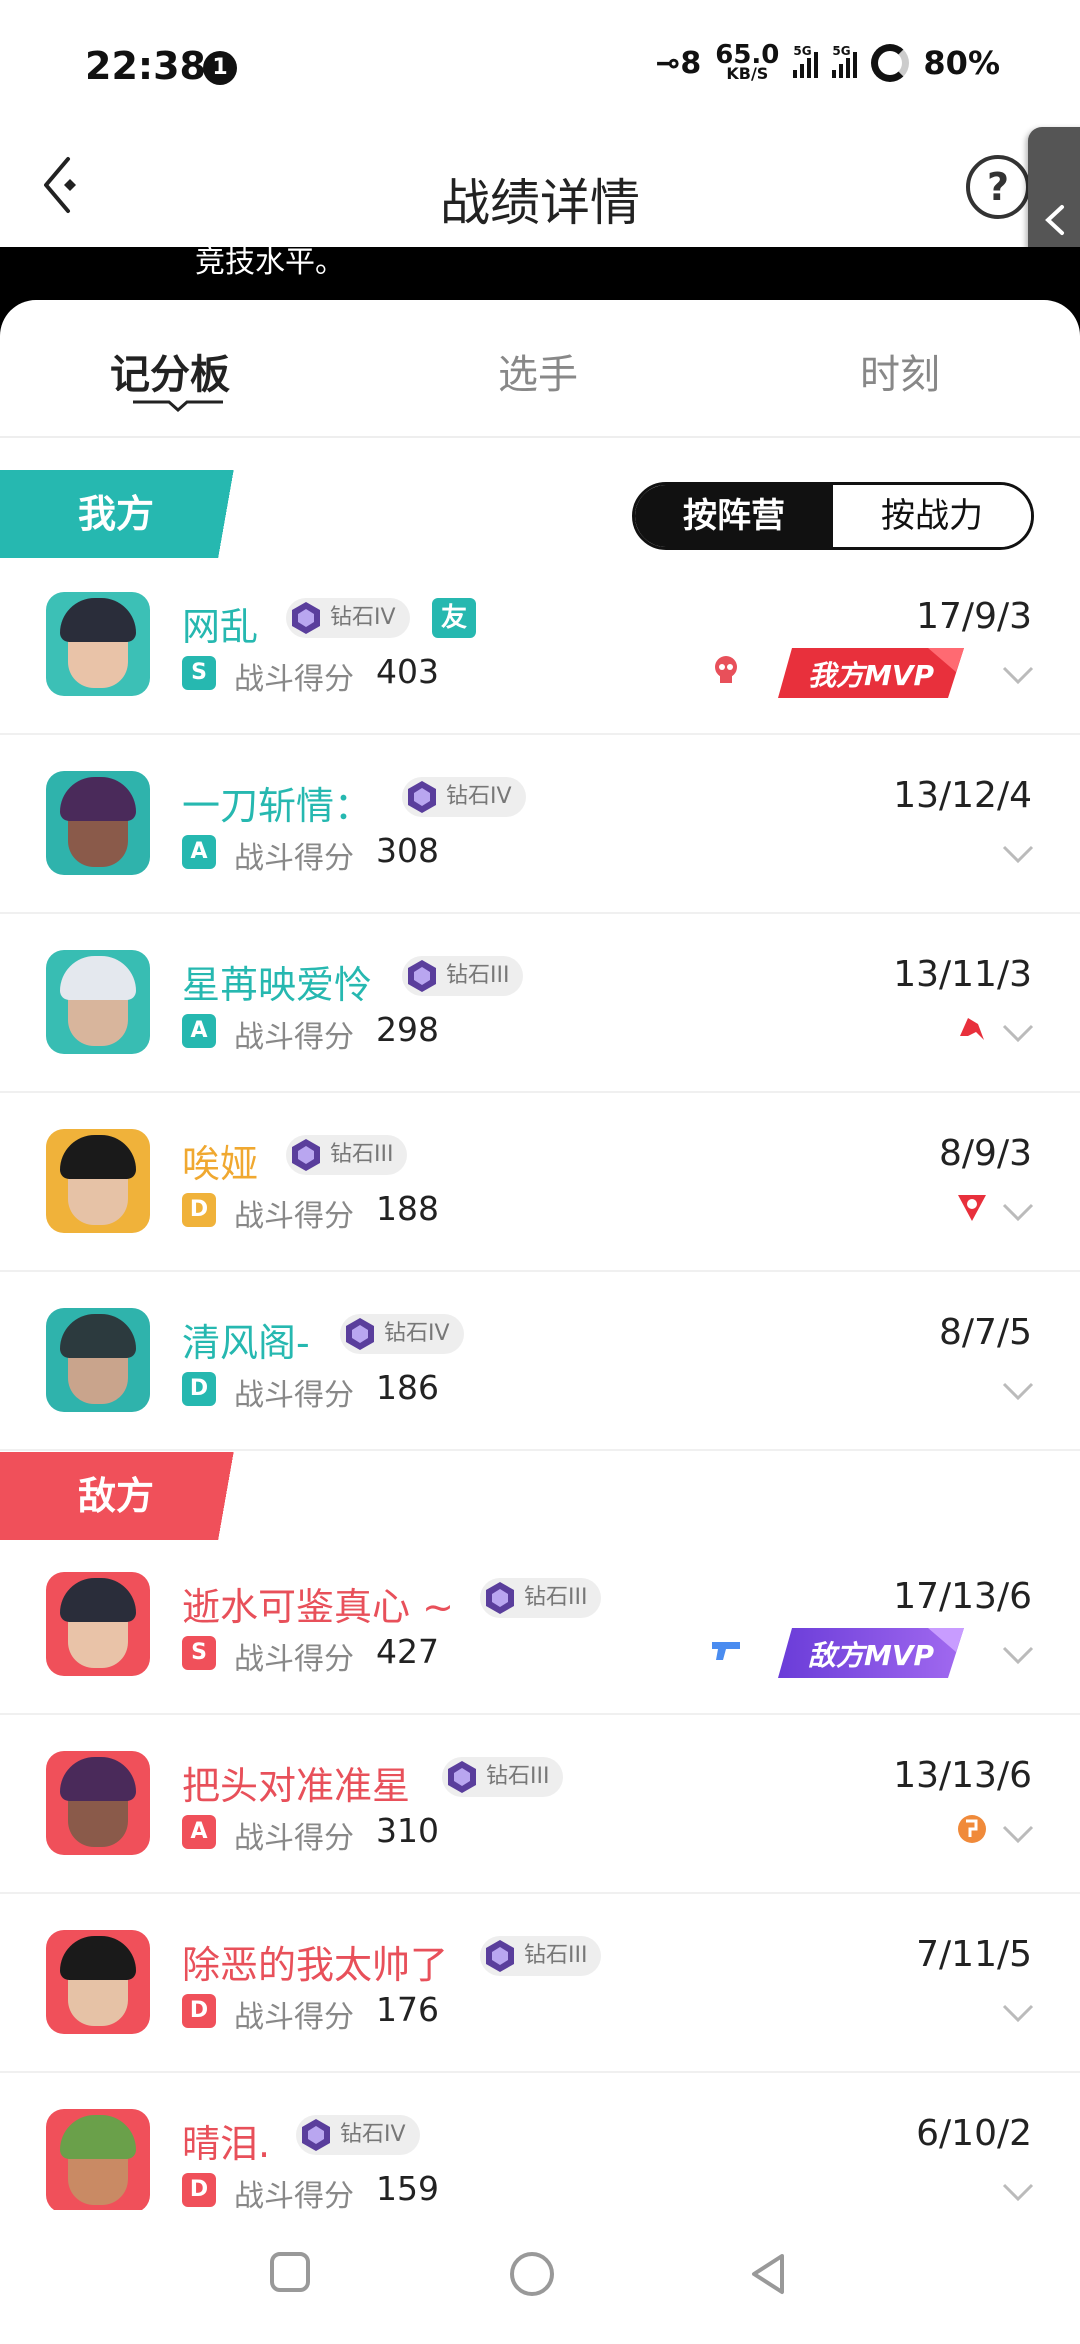  I want to click on signal-icon-sim1: 5G, so click(806, 61).